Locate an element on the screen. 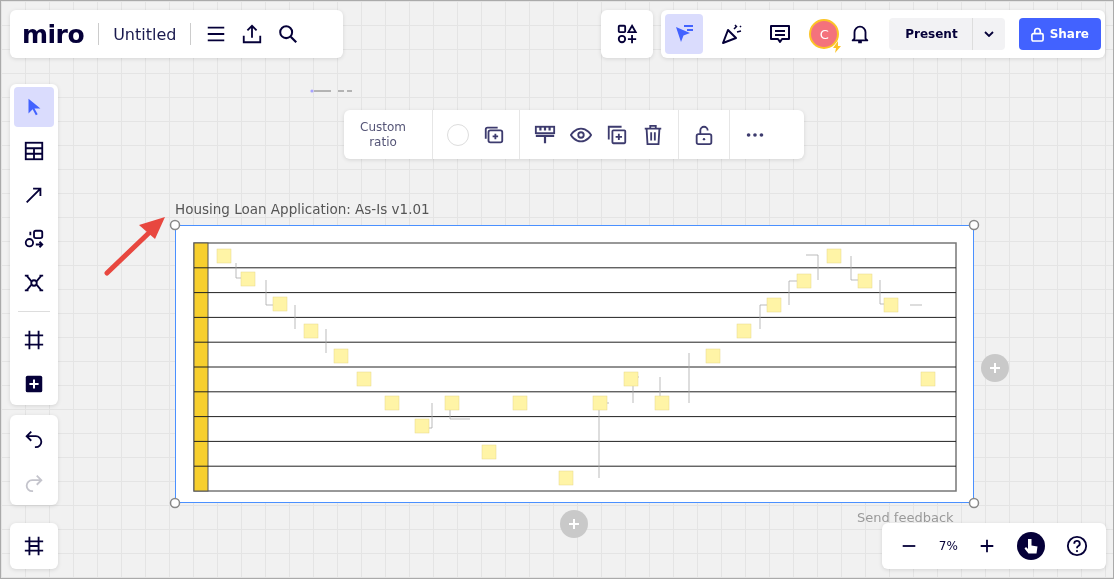 The width and height of the screenshot is (1114, 579). paint-roller-icon is located at coordinates (545, 134).